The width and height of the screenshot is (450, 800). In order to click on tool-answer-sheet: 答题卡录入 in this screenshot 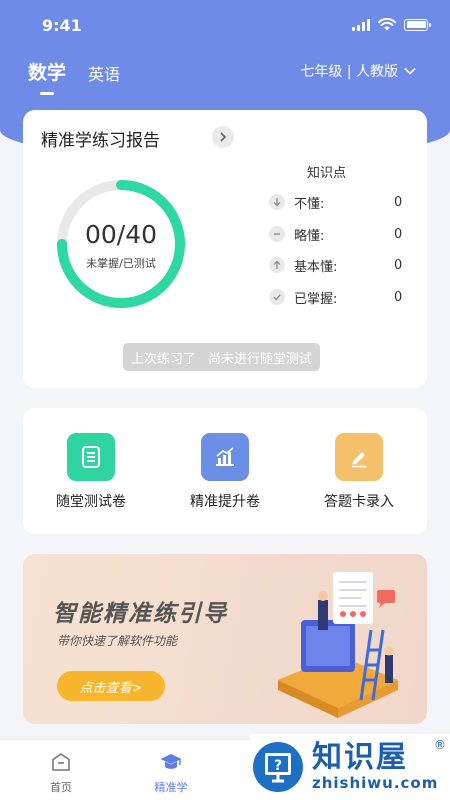, I will do `click(359, 472)`.